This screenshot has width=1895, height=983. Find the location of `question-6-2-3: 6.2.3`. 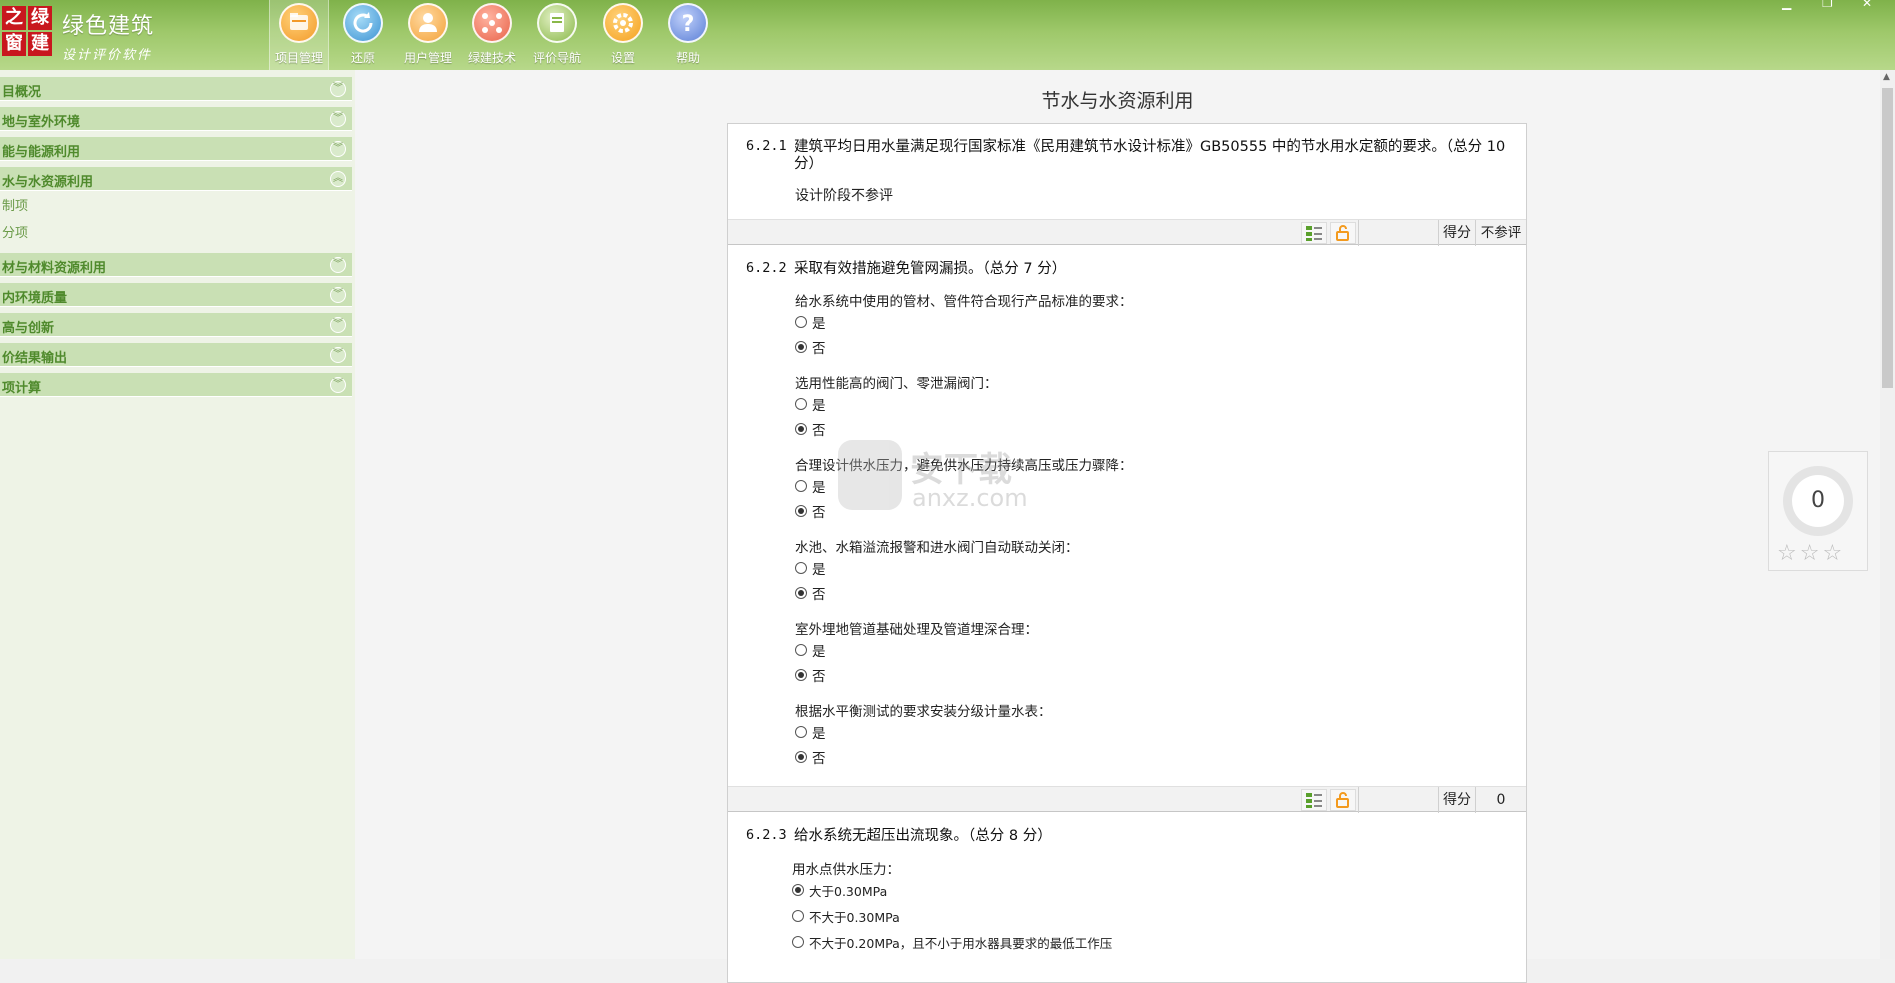

question-6-2-3: 6.2.3 is located at coordinates (770, 835).